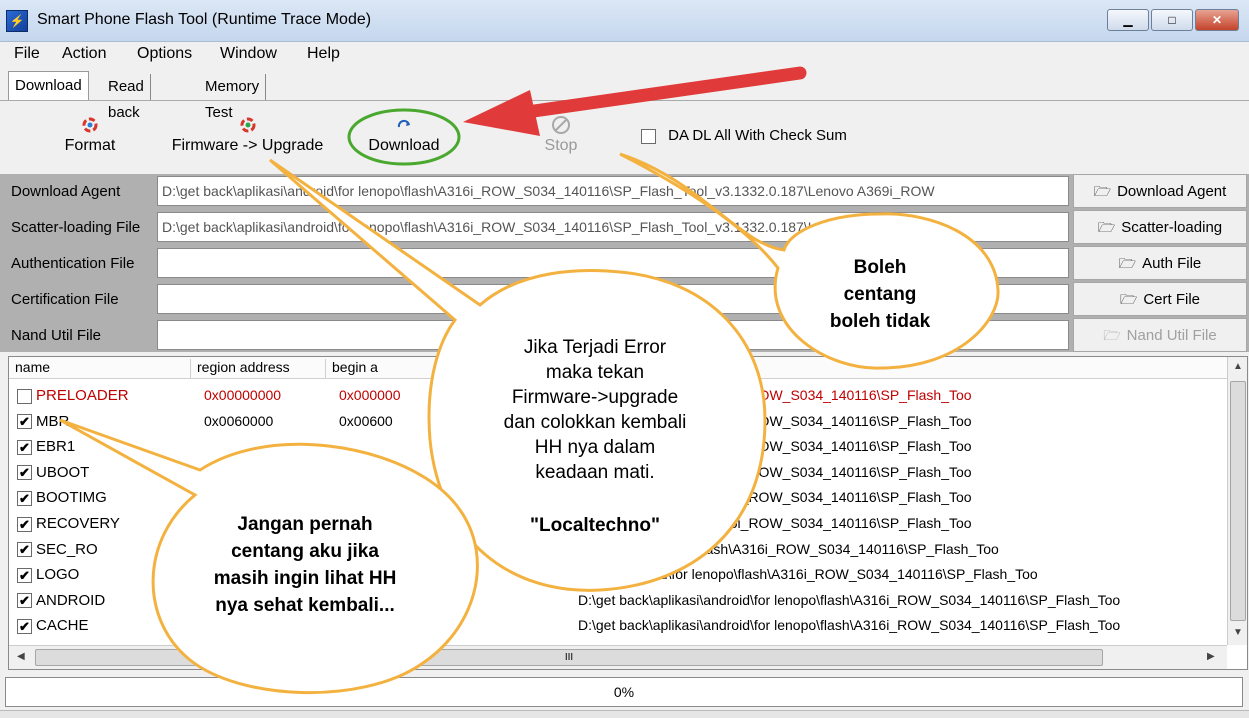 This screenshot has height=718, width=1249. What do you see at coordinates (351, 574) in the screenshot?
I see `begin-address: 042` at bounding box center [351, 574].